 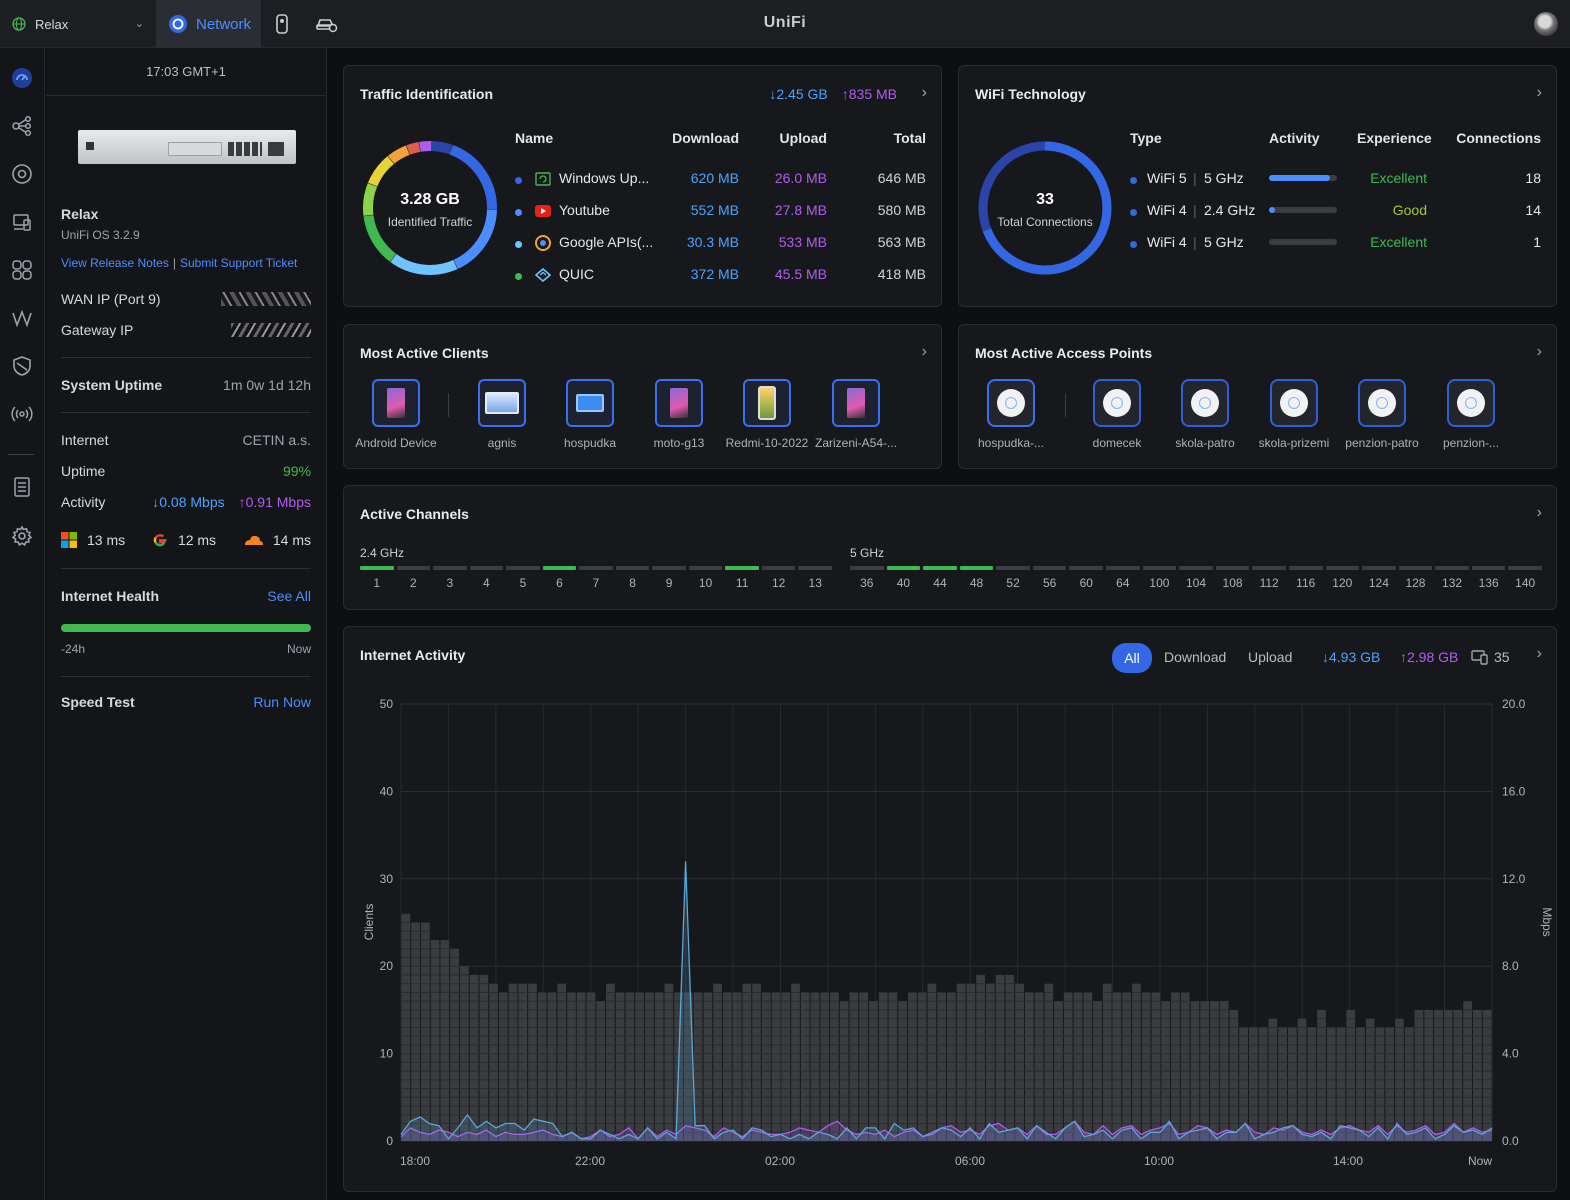 What do you see at coordinates (21, 454) in the screenshot?
I see `rail-divider` at bounding box center [21, 454].